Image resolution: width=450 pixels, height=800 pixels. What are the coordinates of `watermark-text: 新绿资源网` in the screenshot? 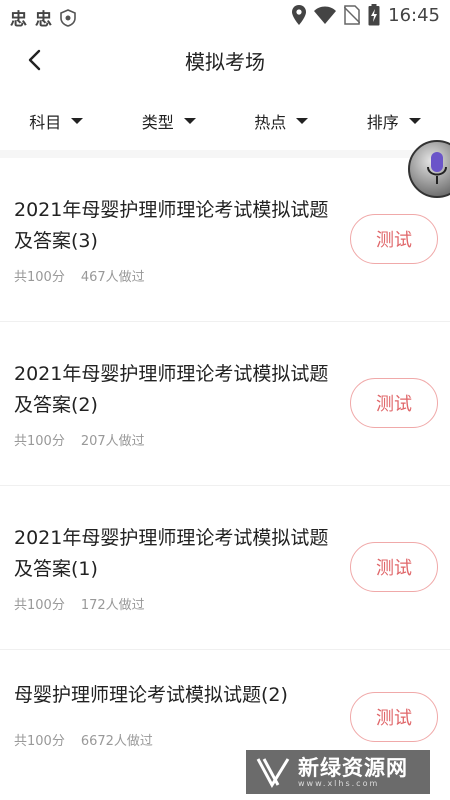 It's located at (353, 767).